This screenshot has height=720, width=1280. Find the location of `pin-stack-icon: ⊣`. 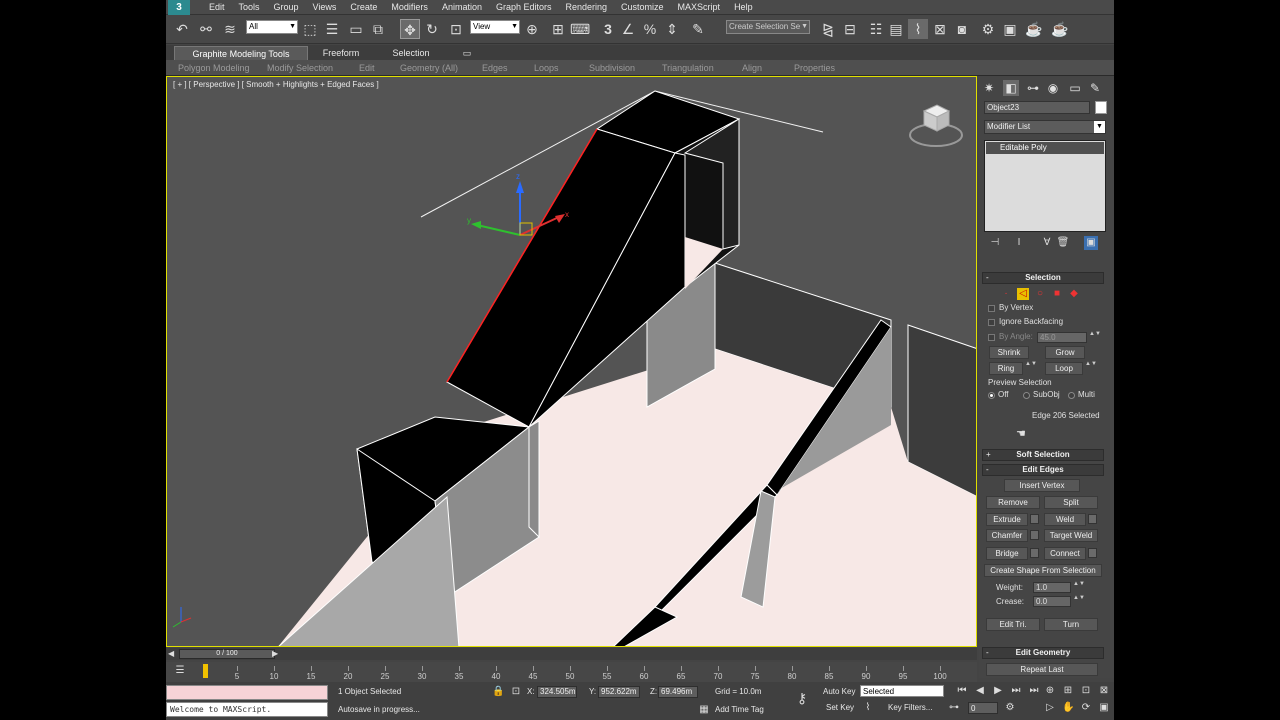

pin-stack-icon: ⊣ is located at coordinates (995, 243).